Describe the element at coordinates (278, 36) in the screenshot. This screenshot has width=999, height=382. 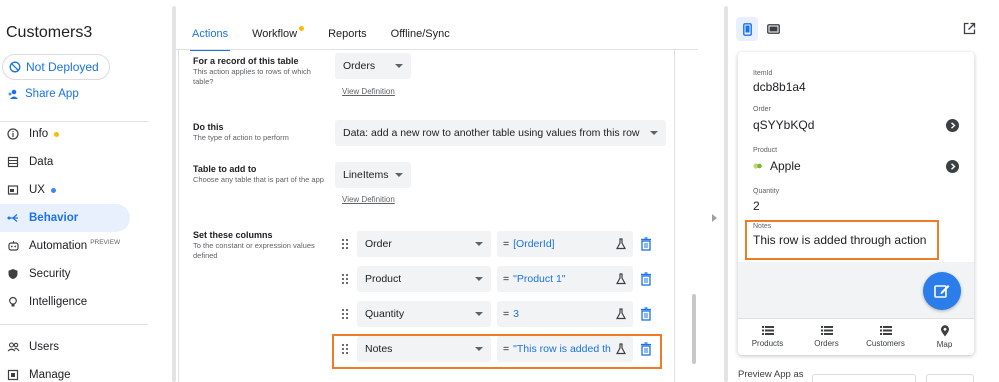
I see `tab-workflow: Workflow` at that location.